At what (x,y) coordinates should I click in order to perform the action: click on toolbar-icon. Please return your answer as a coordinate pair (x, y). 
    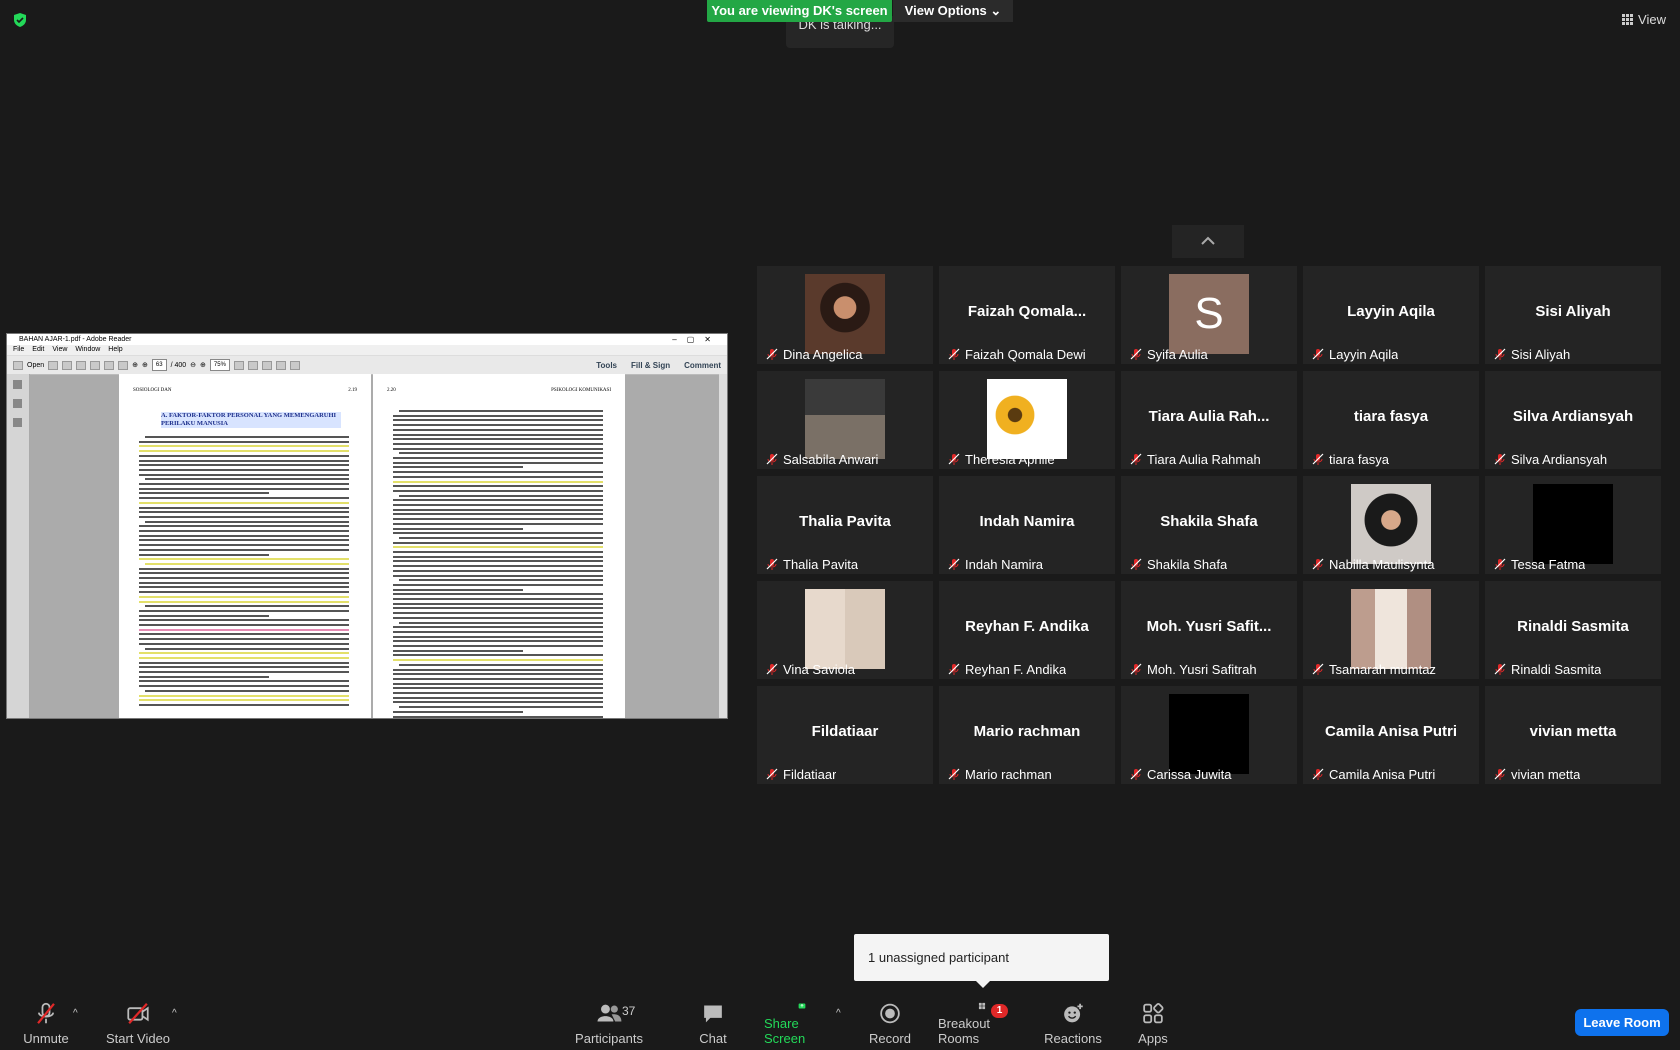
    Looking at the image, I should click on (53, 365).